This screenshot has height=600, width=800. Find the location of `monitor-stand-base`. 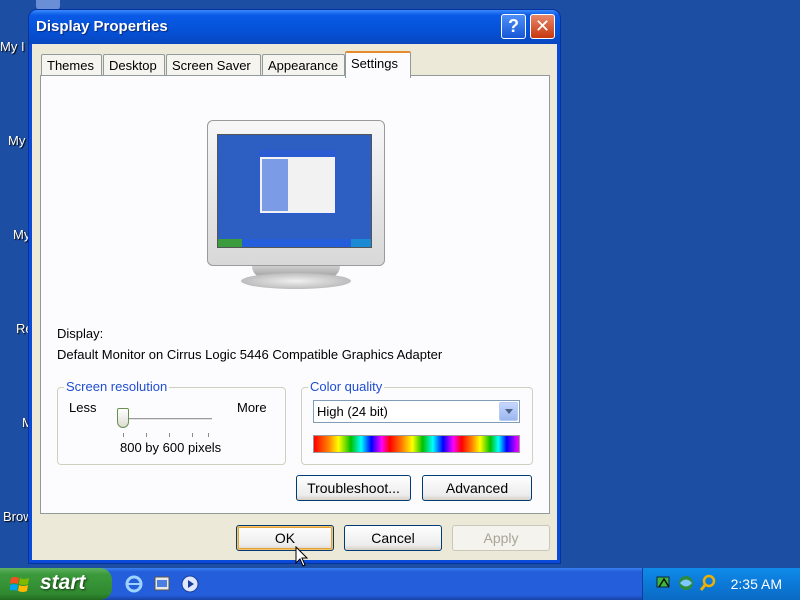

monitor-stand-base is located at coordinates (296, 281).